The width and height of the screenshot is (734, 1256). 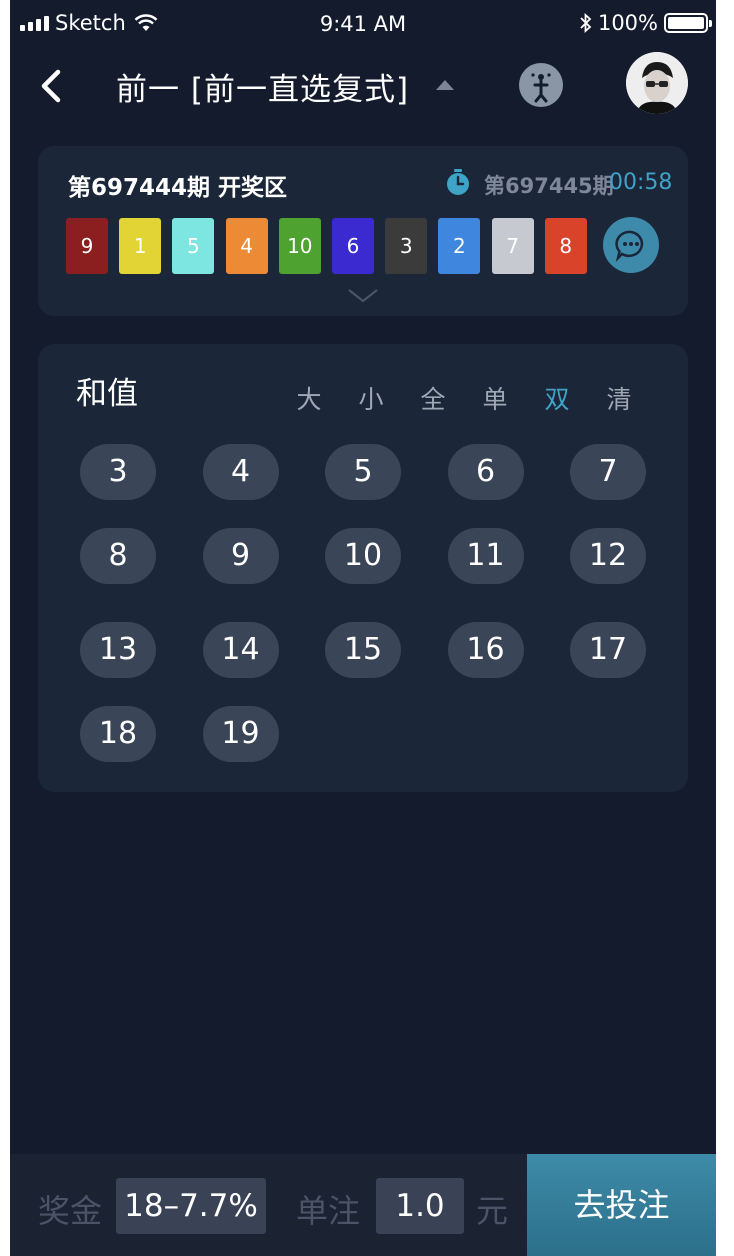 What do you see at coordinates (118, 650) in the screenshot?
I see `sum-number-chip: 13` at bounding box center [118, 650].